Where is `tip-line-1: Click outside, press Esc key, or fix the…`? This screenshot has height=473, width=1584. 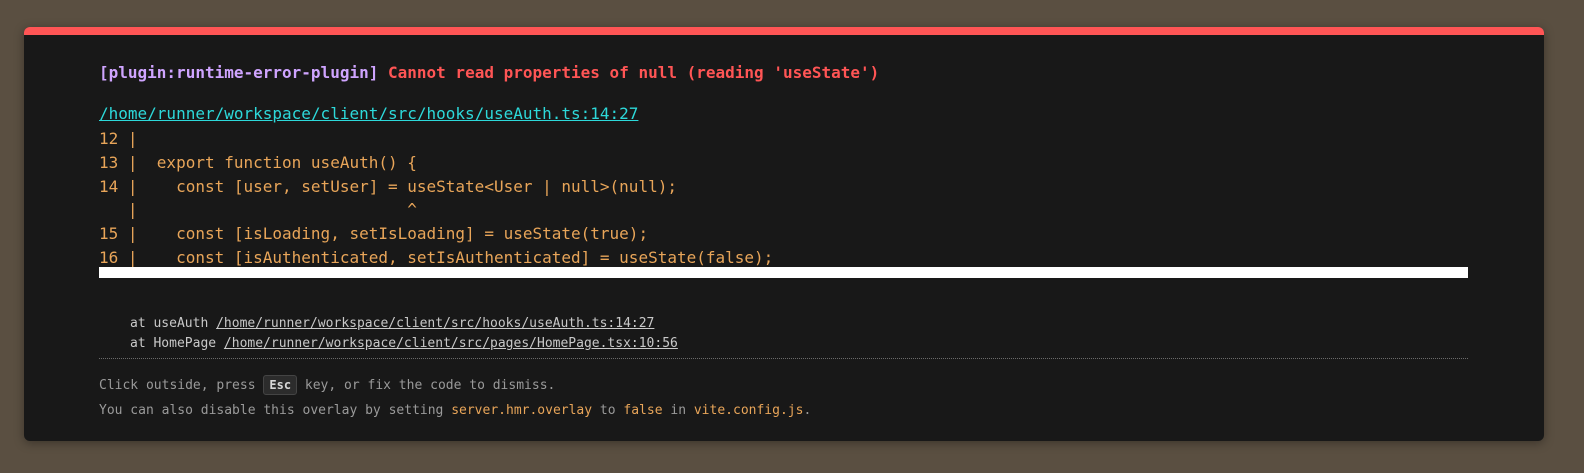
tip-line-1: Click outside, press Esc key, or fix the… is located at coordinates (455, 385).